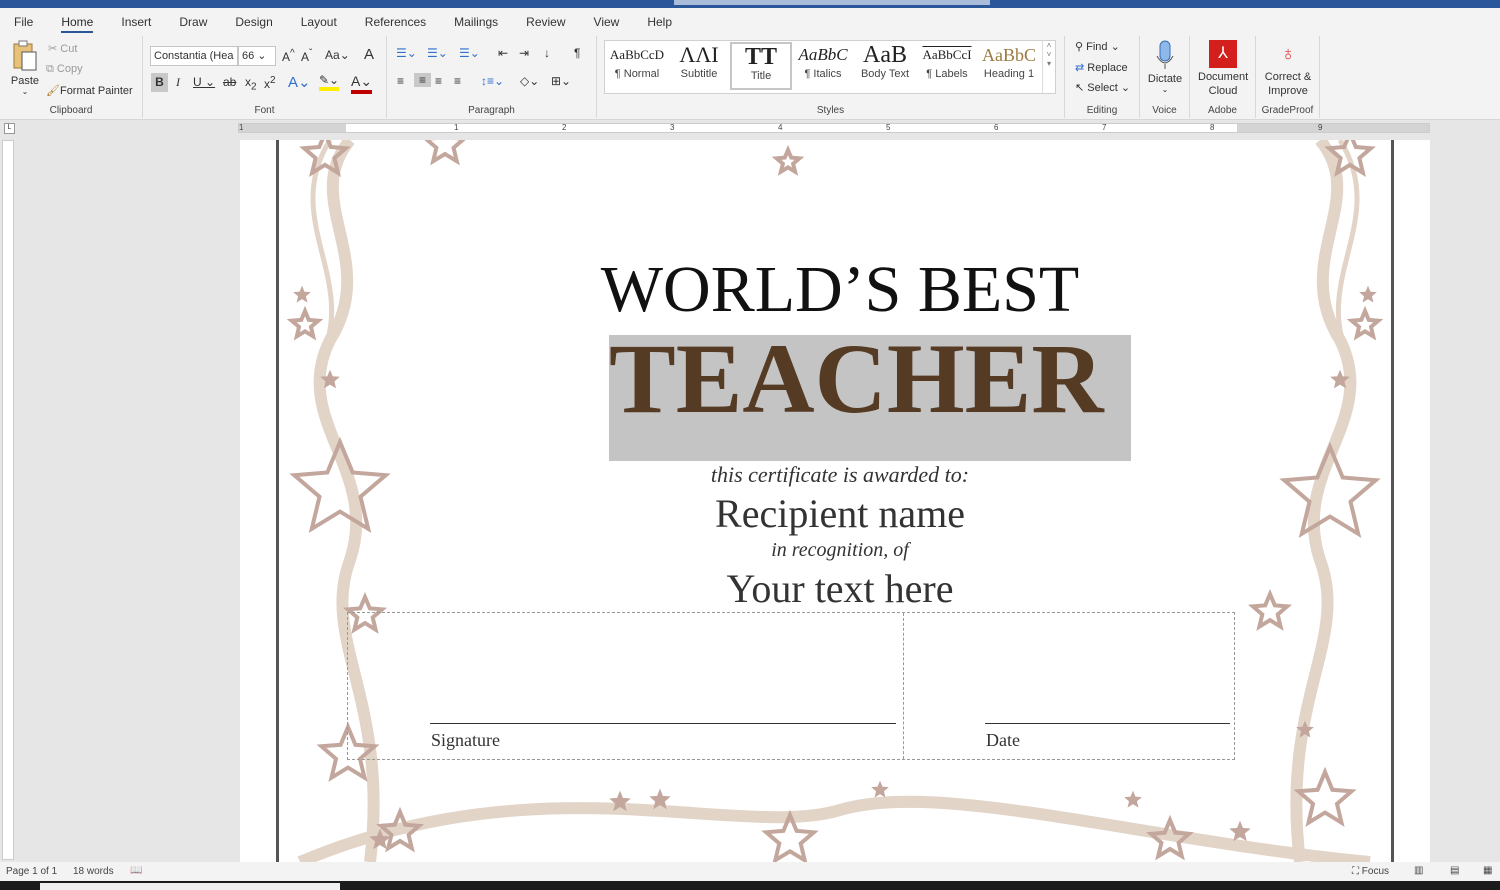  Describe the element at coordinates (288, 56) in the screenshot. I see `grow-font-icon: A^` at that location.